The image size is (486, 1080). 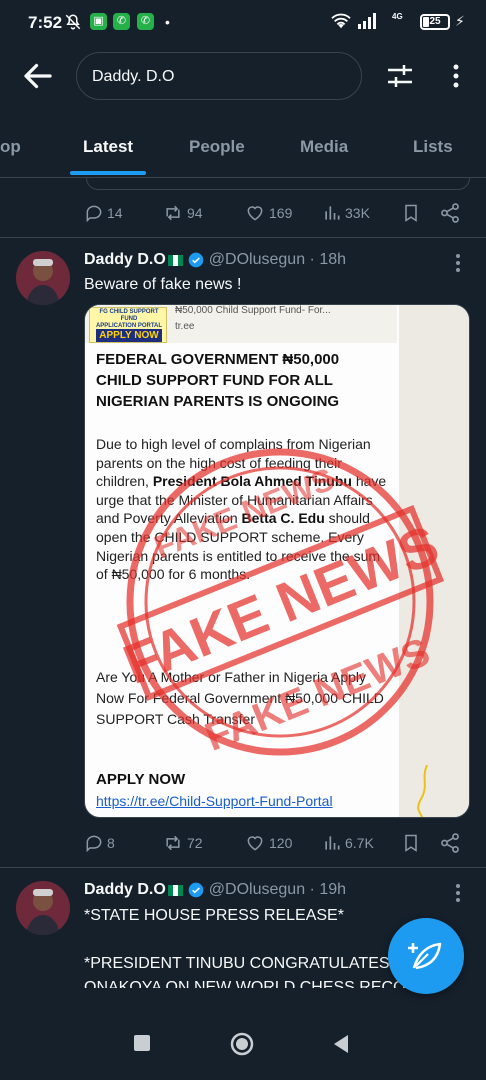 What do you see at coordinates (185, 326) in the screenshot?
I see `link-domain: tr.ee` at bounding box center [185, 326].